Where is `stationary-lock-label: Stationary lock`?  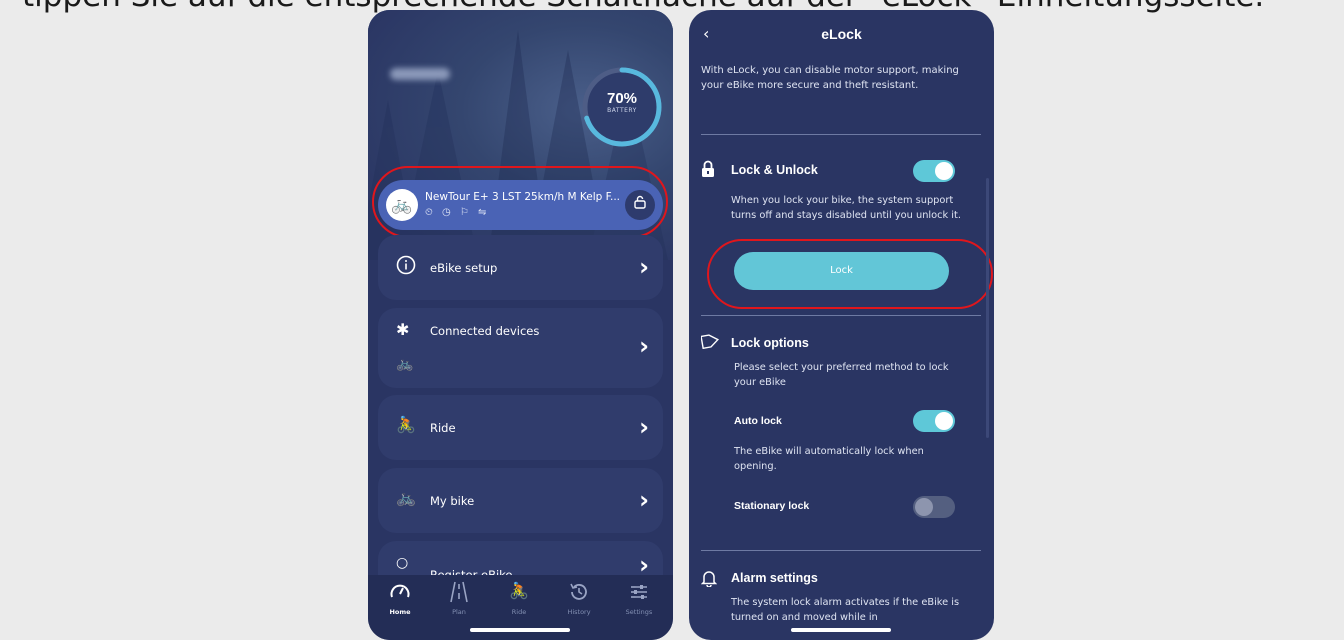 stationary-lock-label: Stationary lock is located at coordinates (772, 506).